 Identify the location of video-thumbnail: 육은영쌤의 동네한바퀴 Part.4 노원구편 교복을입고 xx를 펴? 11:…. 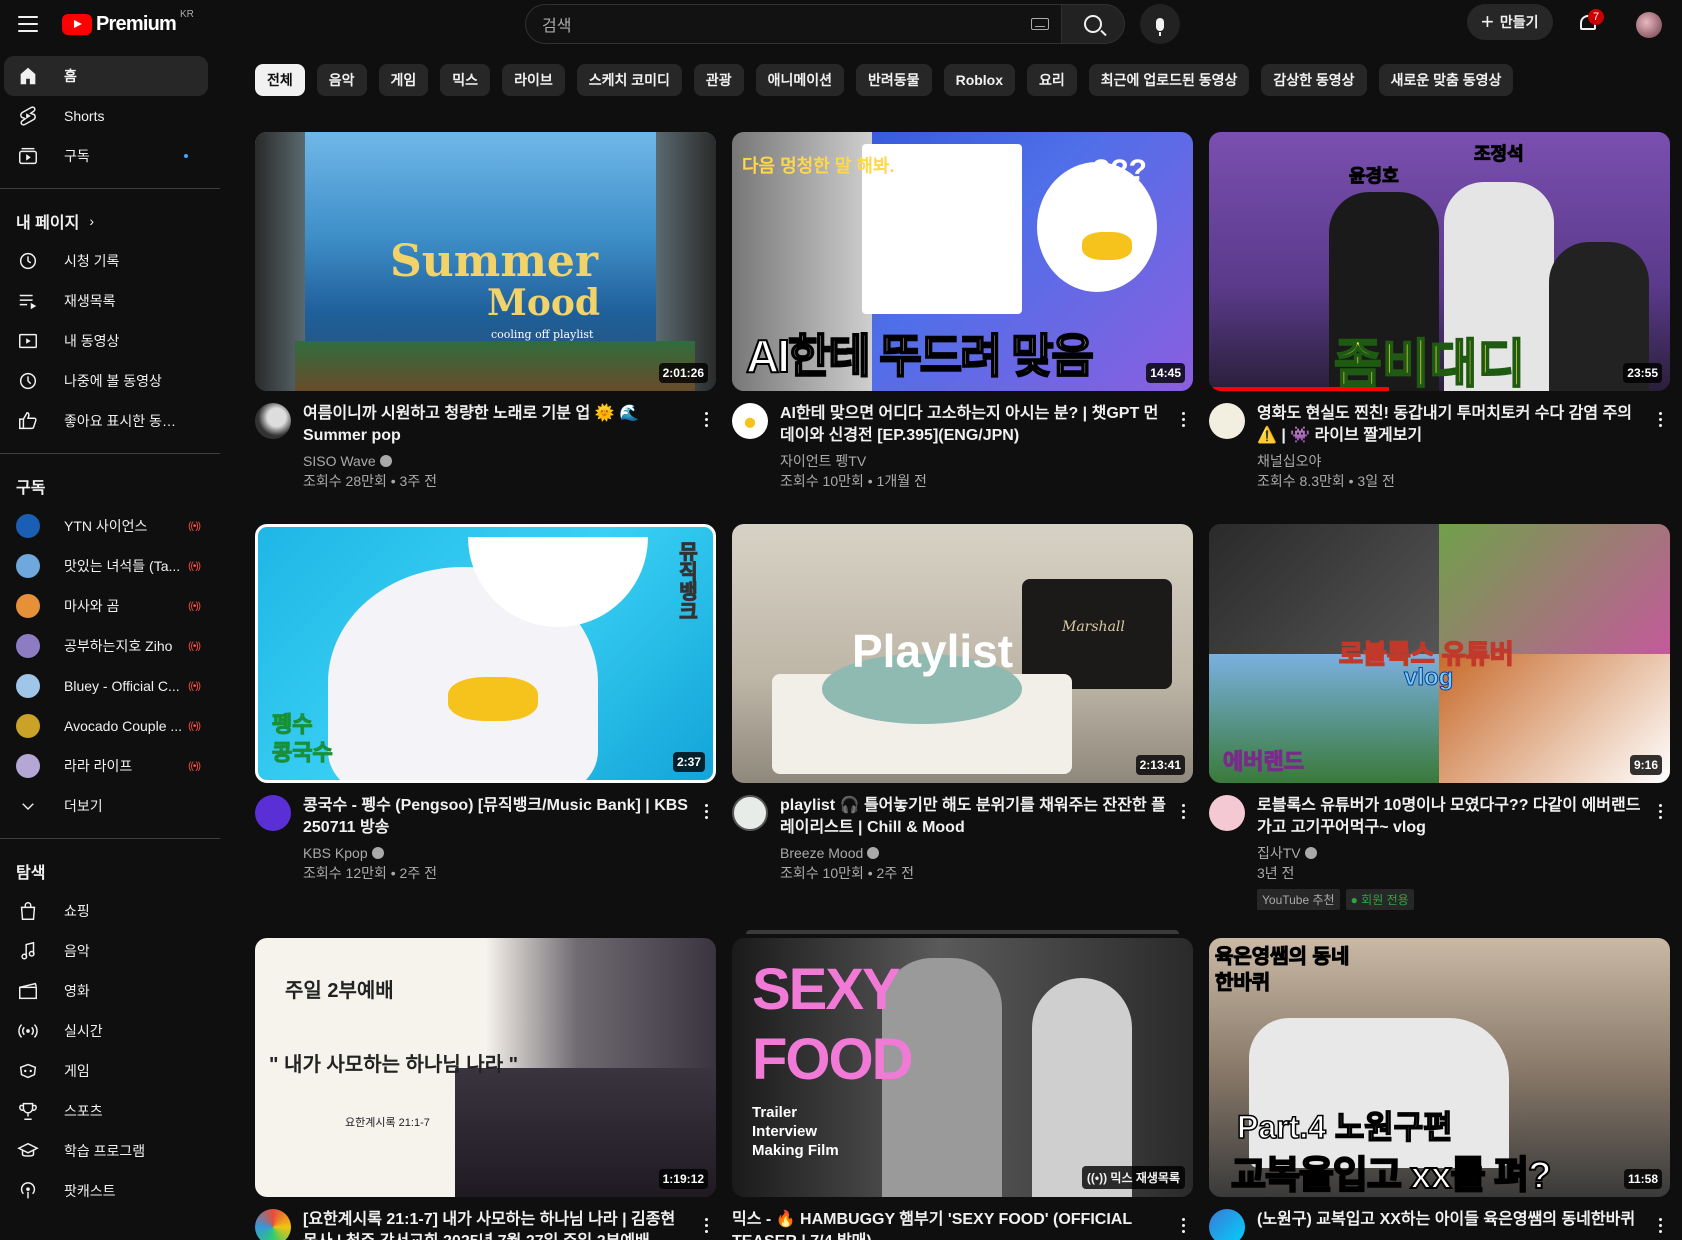
(1439, 1067).